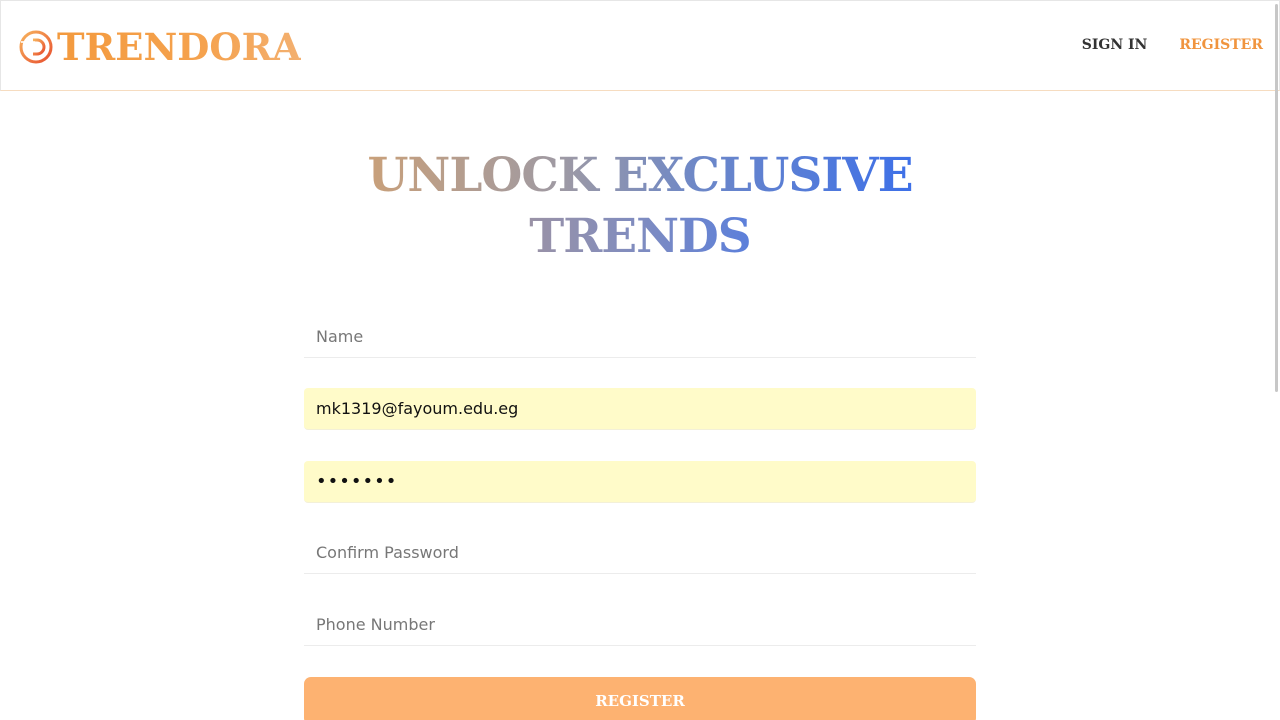 Image resolution: width=1280 pixels, height=720 pixels. Describe the element at coordinates (1221, 45) in the screenshot. I see `nav-register-link: REGISTER` at that location.